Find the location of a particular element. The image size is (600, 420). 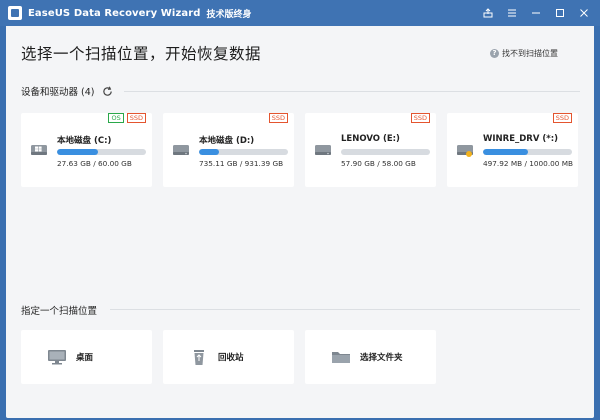

app-title: EaseUS Data Recovery Wizard is located at coordinates (114, 13).